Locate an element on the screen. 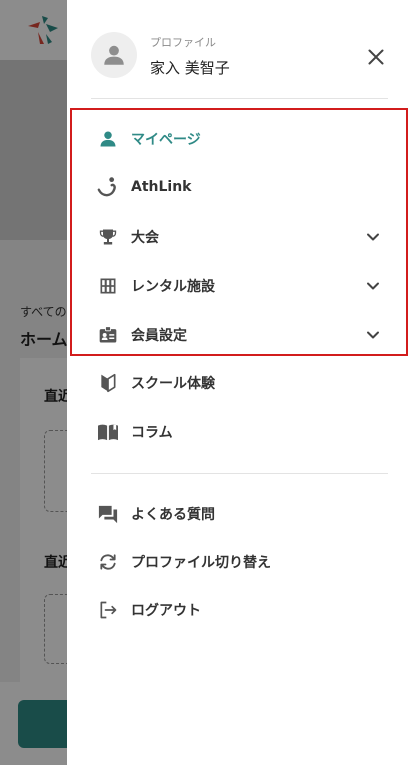 The height and width of the screenshot is (765, 412). close-icon is located at coordinates (376, 57).